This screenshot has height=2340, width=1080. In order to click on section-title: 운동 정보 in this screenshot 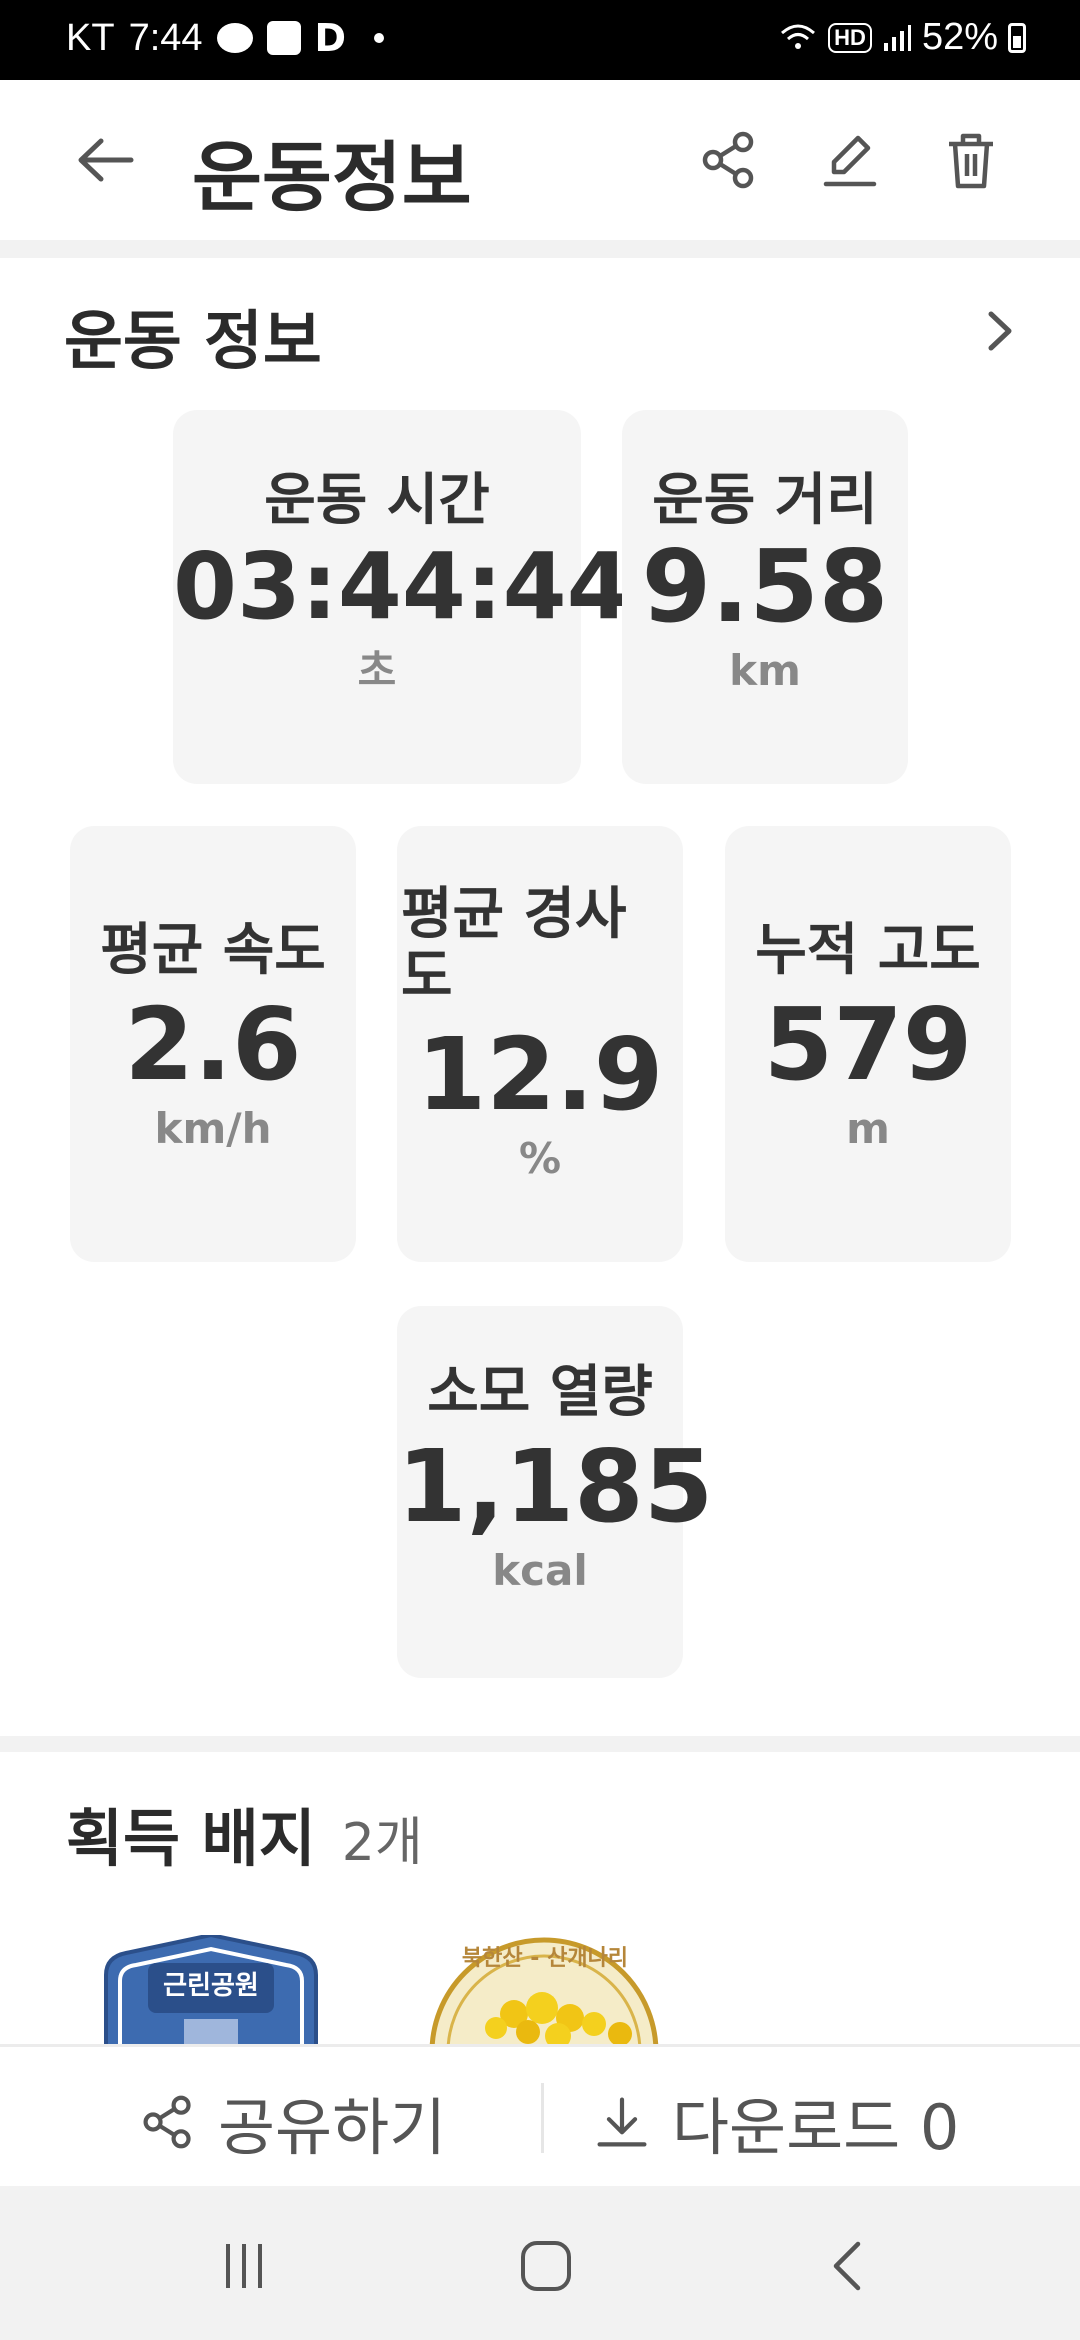, I will do `click(193, 342)`.